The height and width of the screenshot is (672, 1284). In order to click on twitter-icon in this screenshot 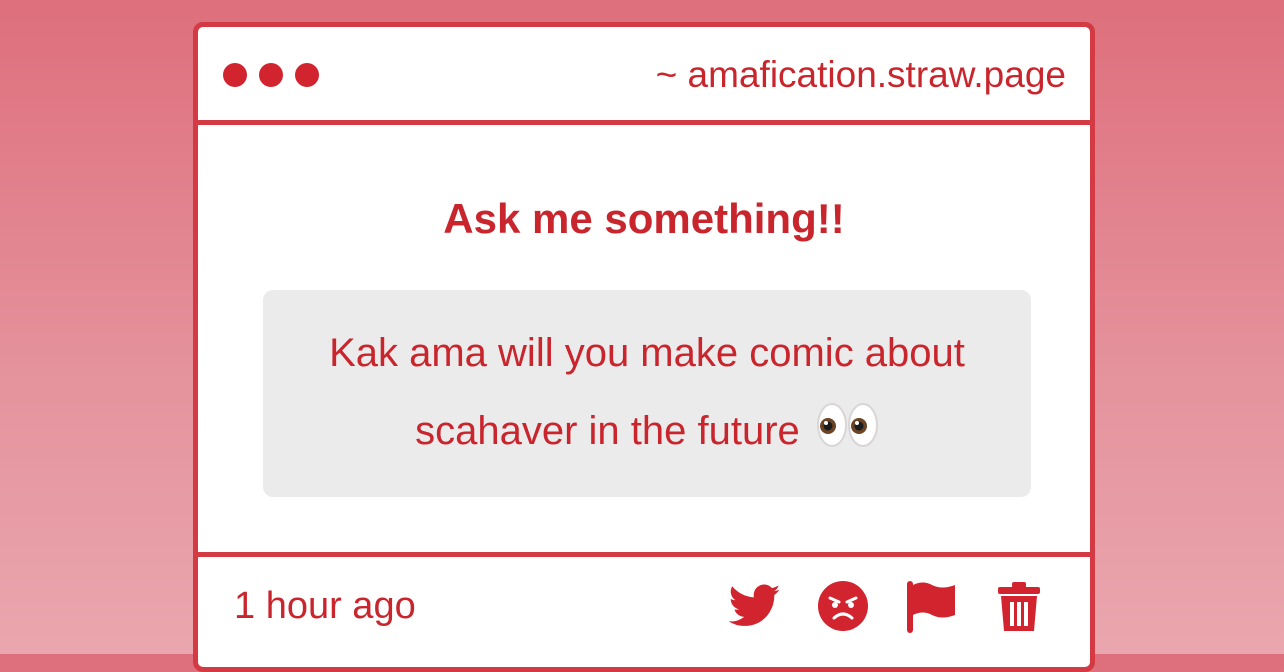, I will do `click(755, 605)`.